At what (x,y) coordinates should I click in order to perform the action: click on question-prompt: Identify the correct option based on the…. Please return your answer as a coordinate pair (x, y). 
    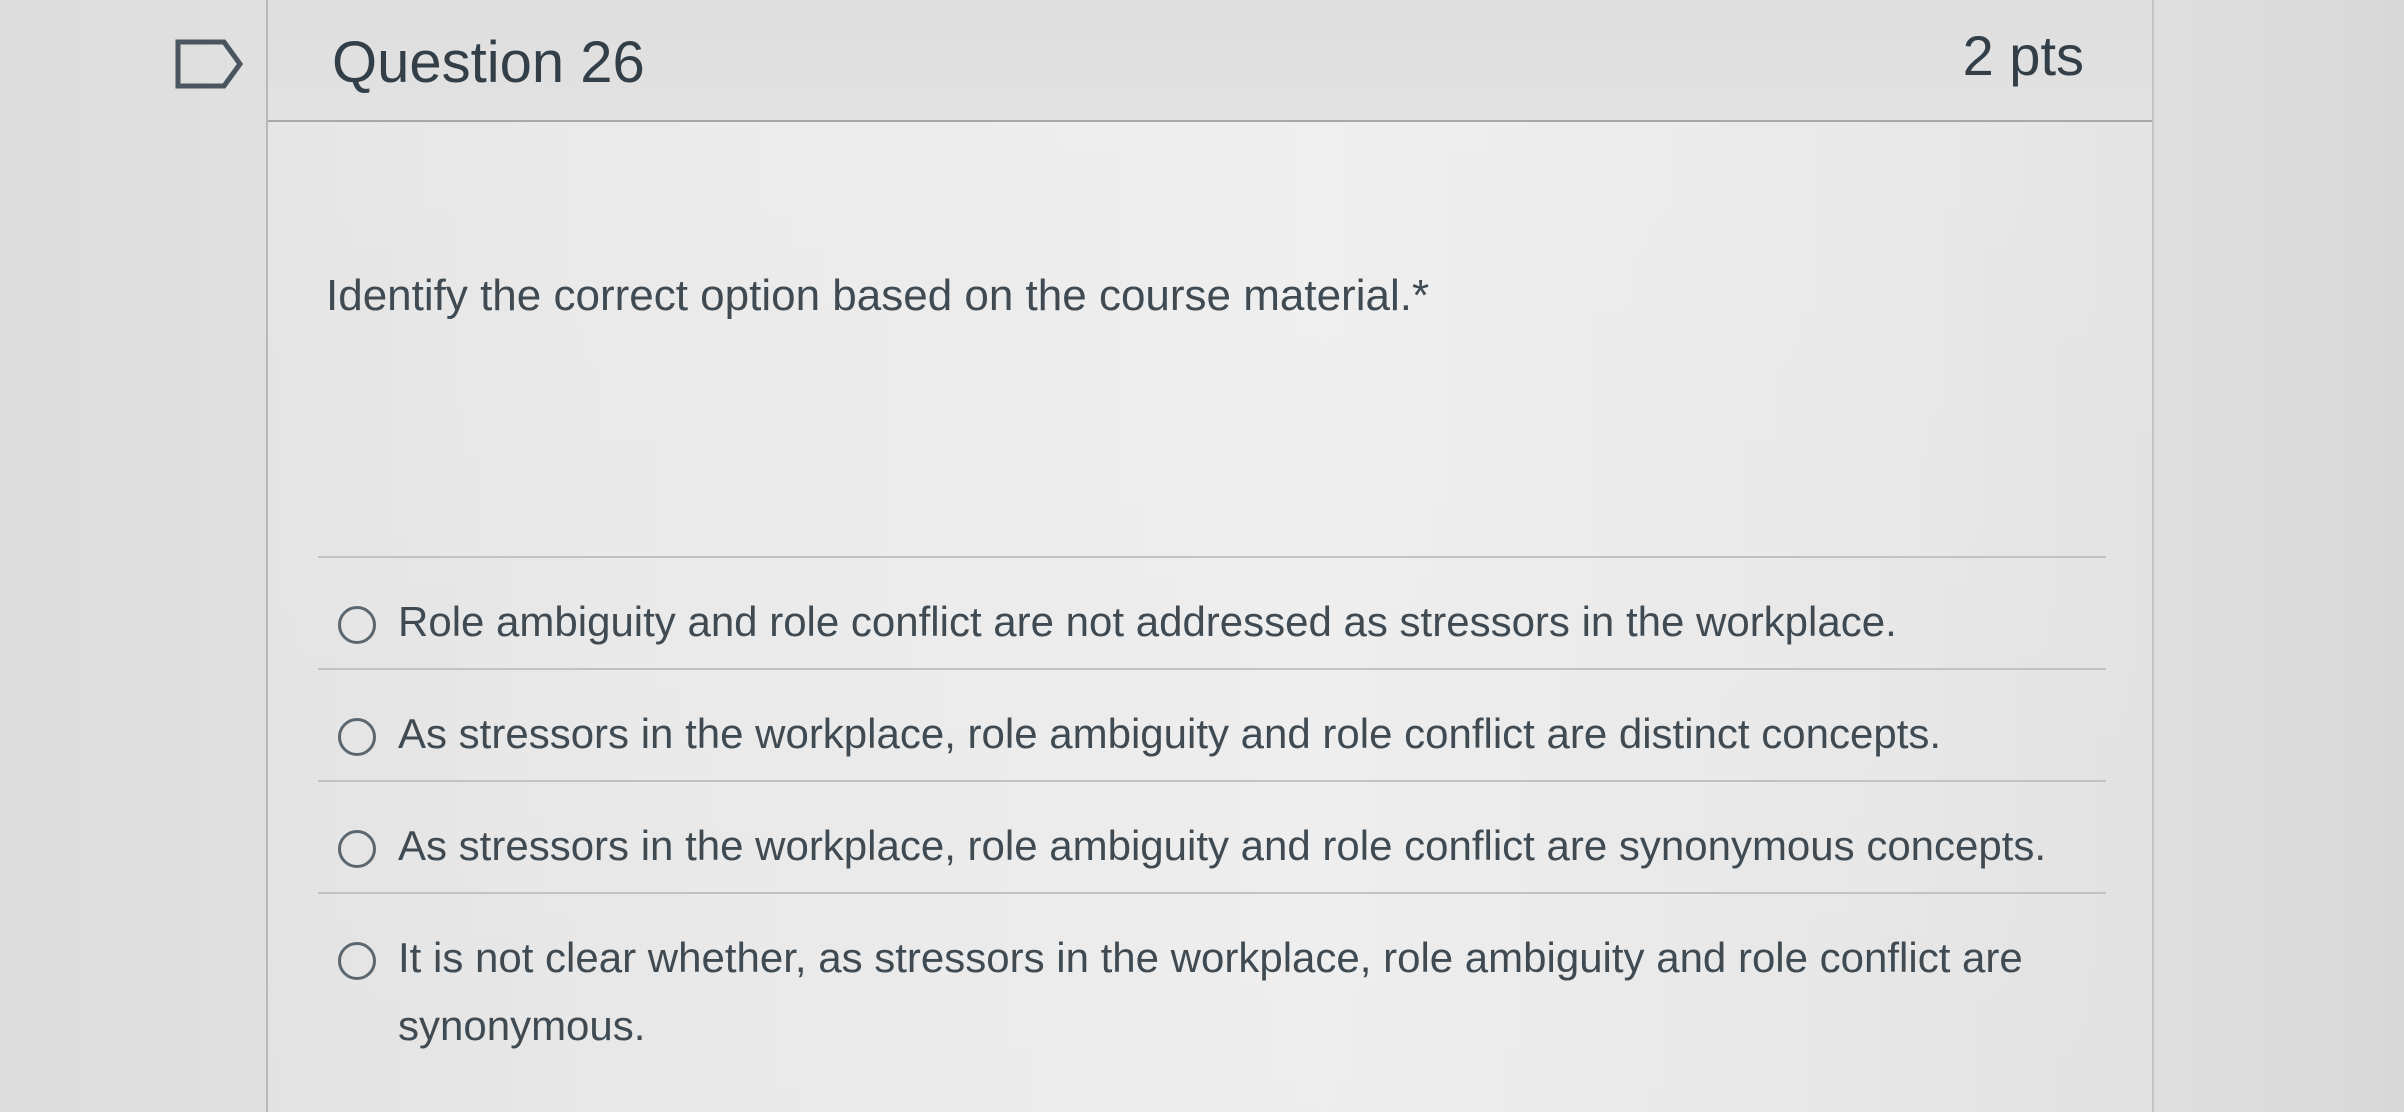
    Looking at the image, I should click on (878, 295).